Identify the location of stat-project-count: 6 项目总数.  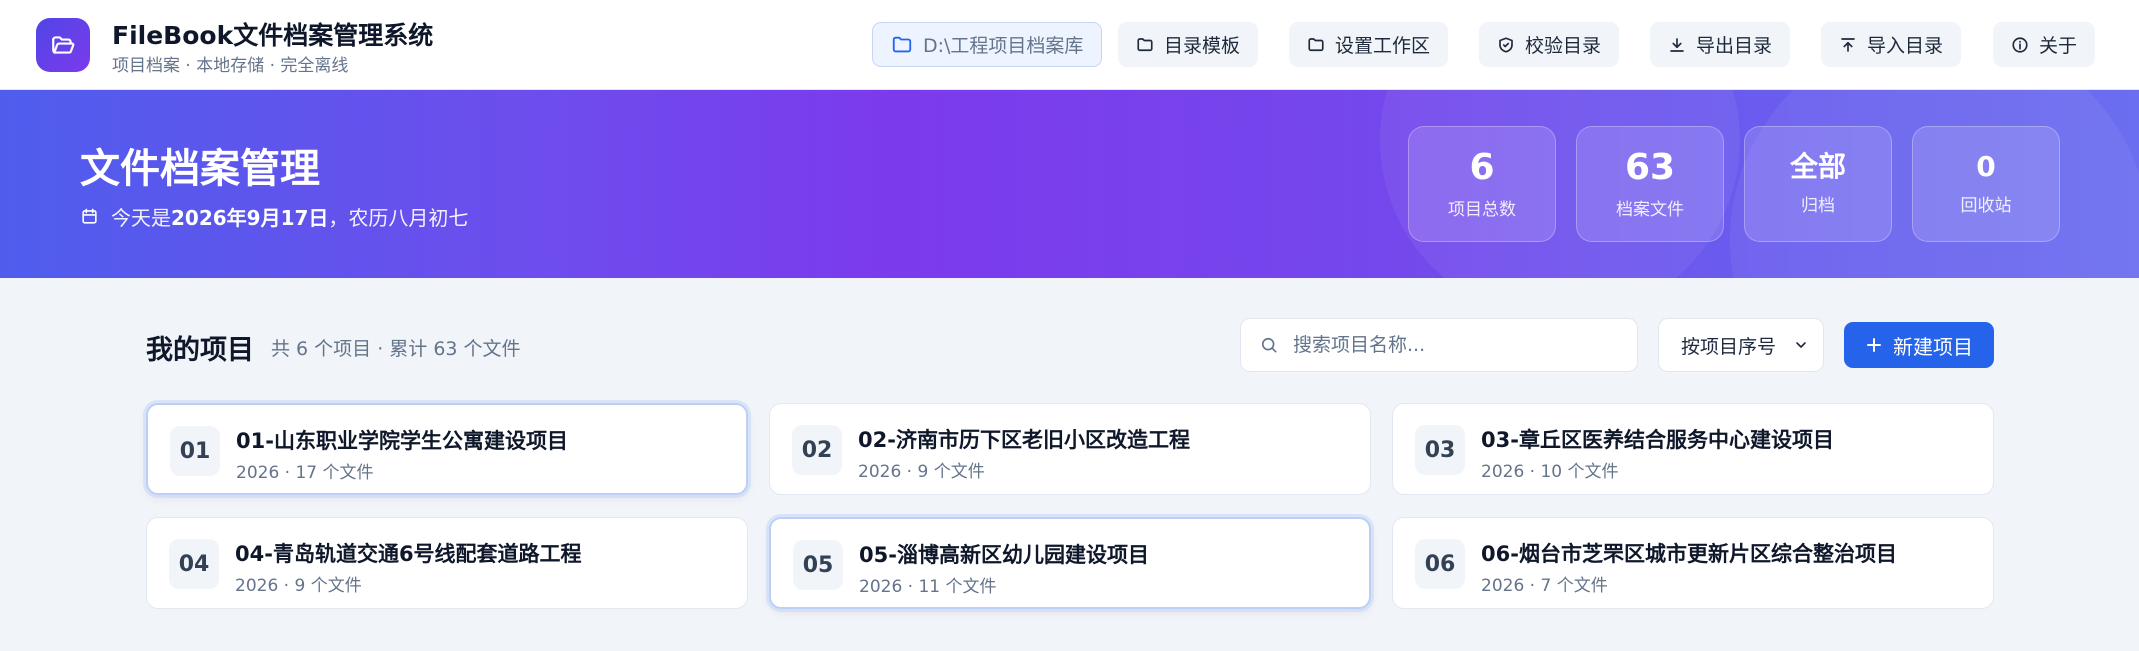
(1482, 184).